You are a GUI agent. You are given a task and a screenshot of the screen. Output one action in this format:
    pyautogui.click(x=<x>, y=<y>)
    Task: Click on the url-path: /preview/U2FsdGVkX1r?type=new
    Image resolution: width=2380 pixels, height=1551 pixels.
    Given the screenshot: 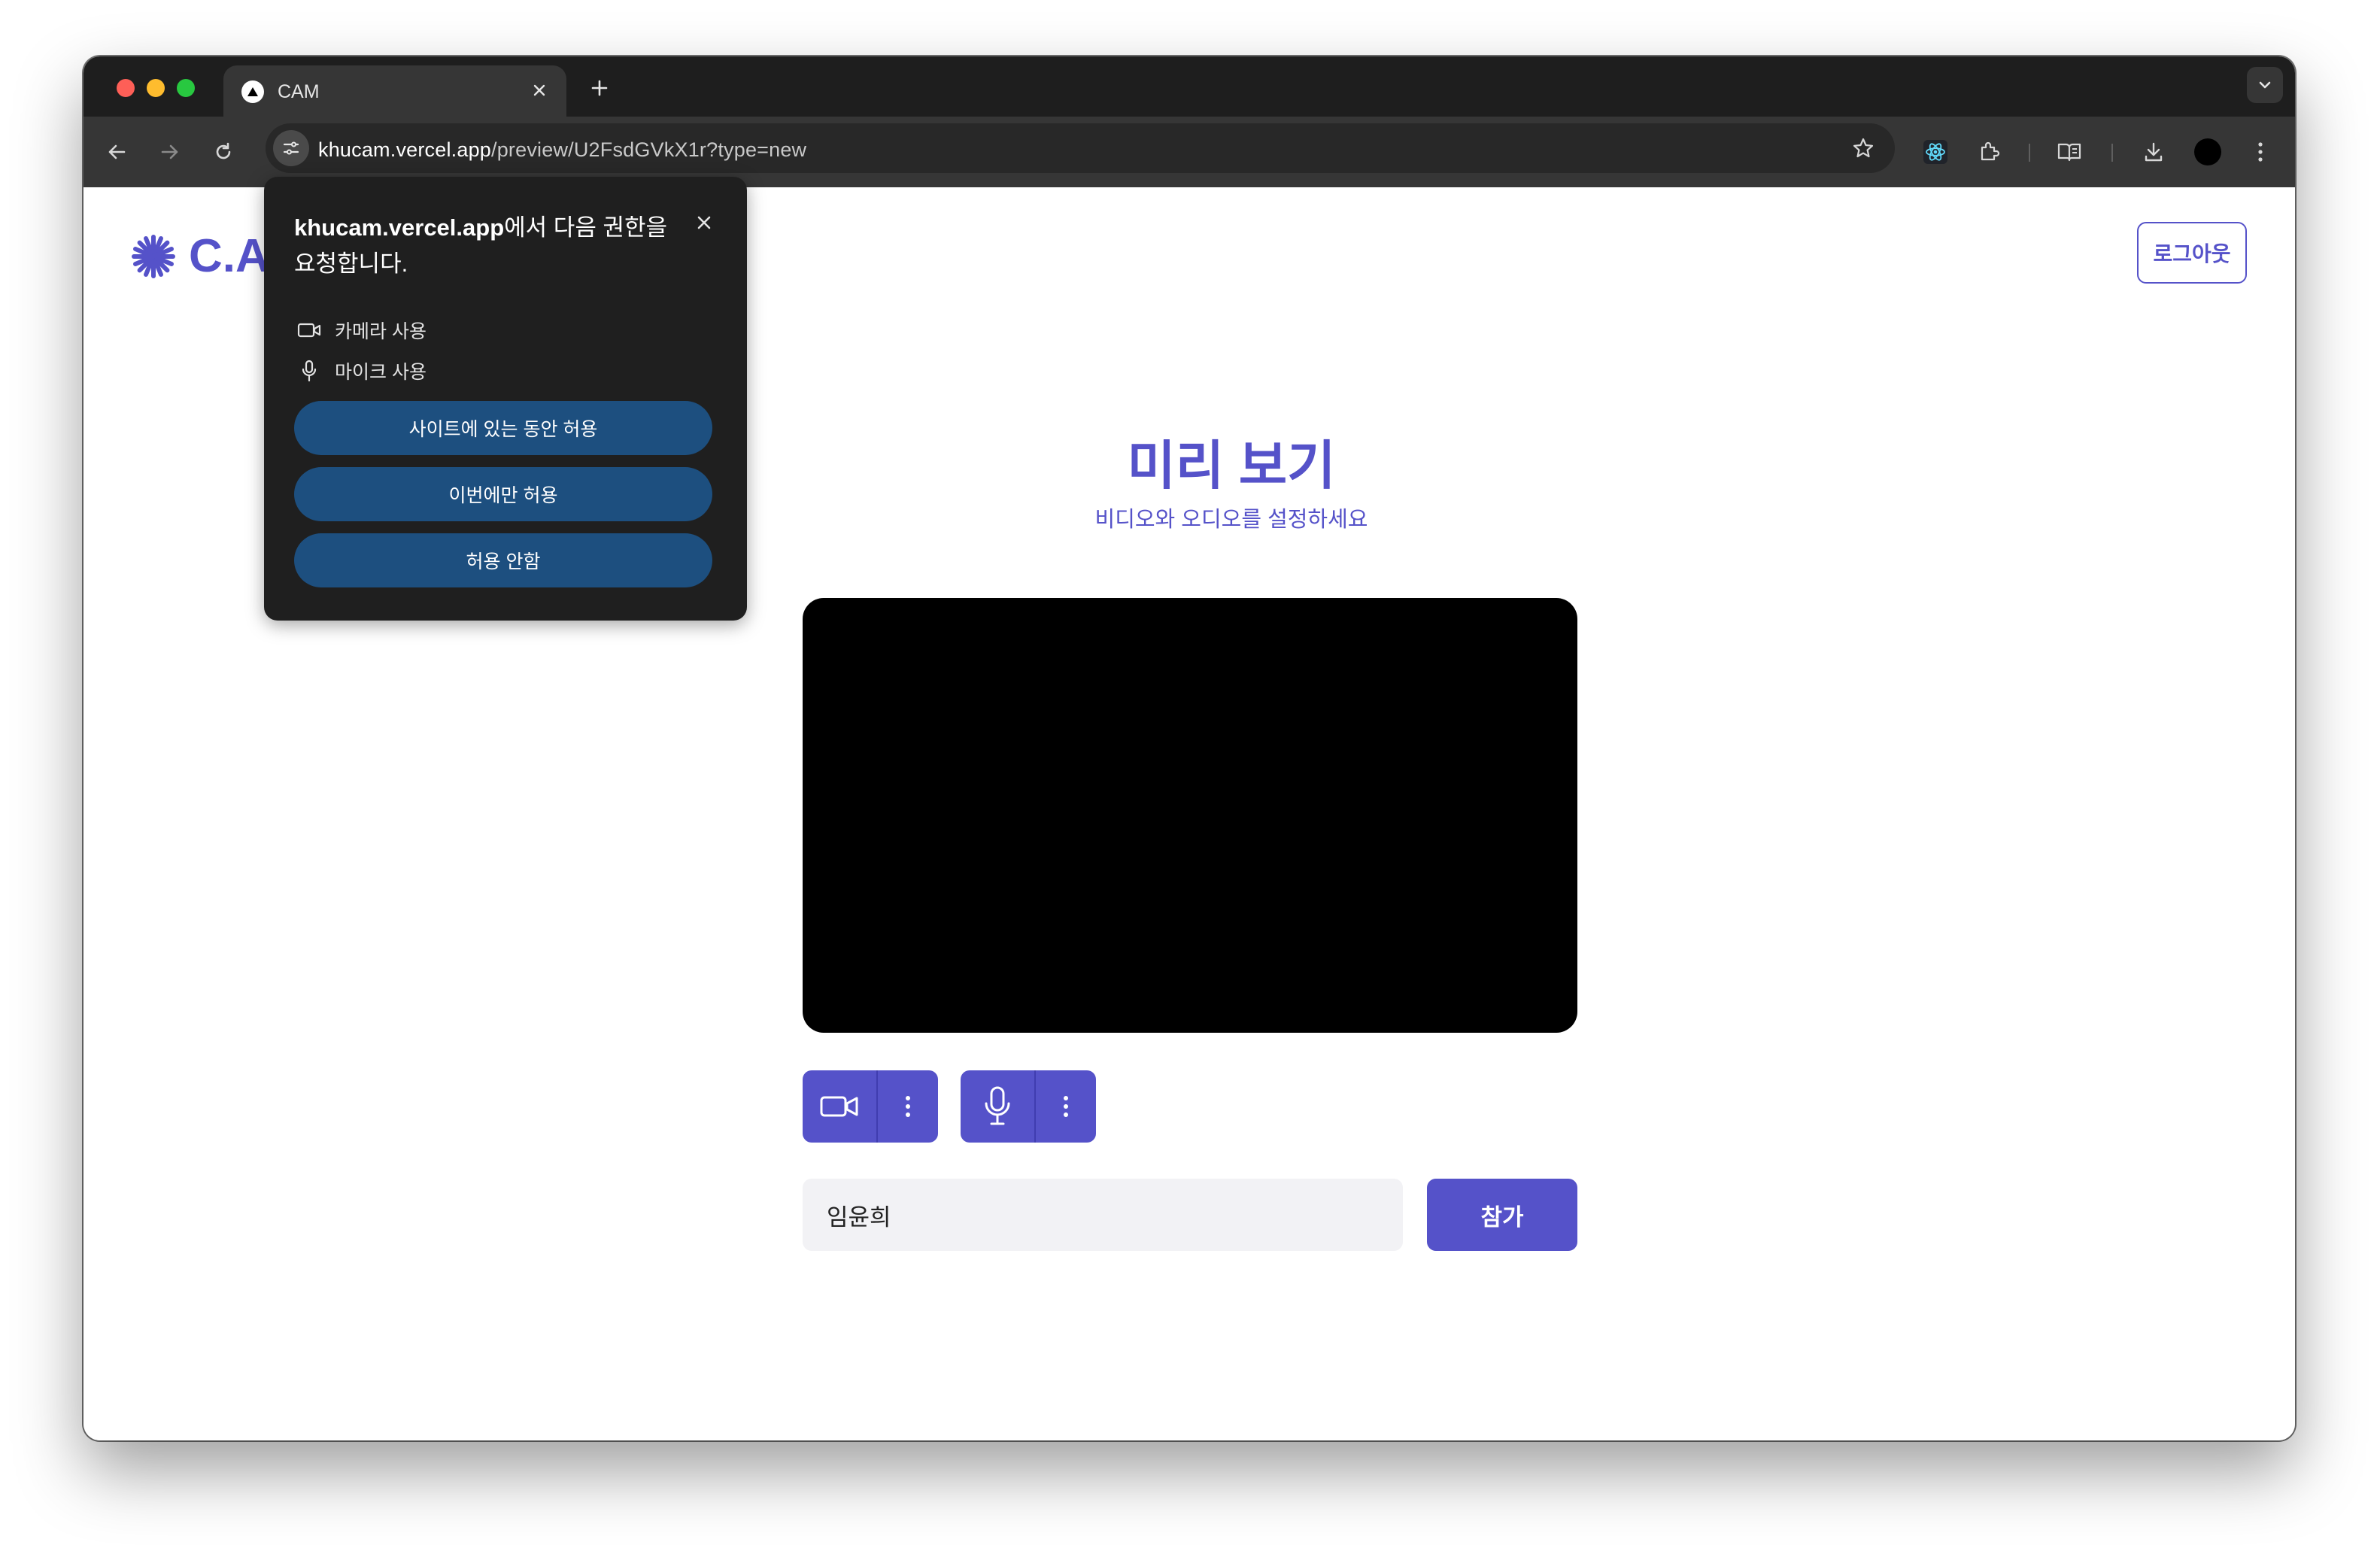 What is the action you would take?
    pyautogui.click(x=649, y=149)
    